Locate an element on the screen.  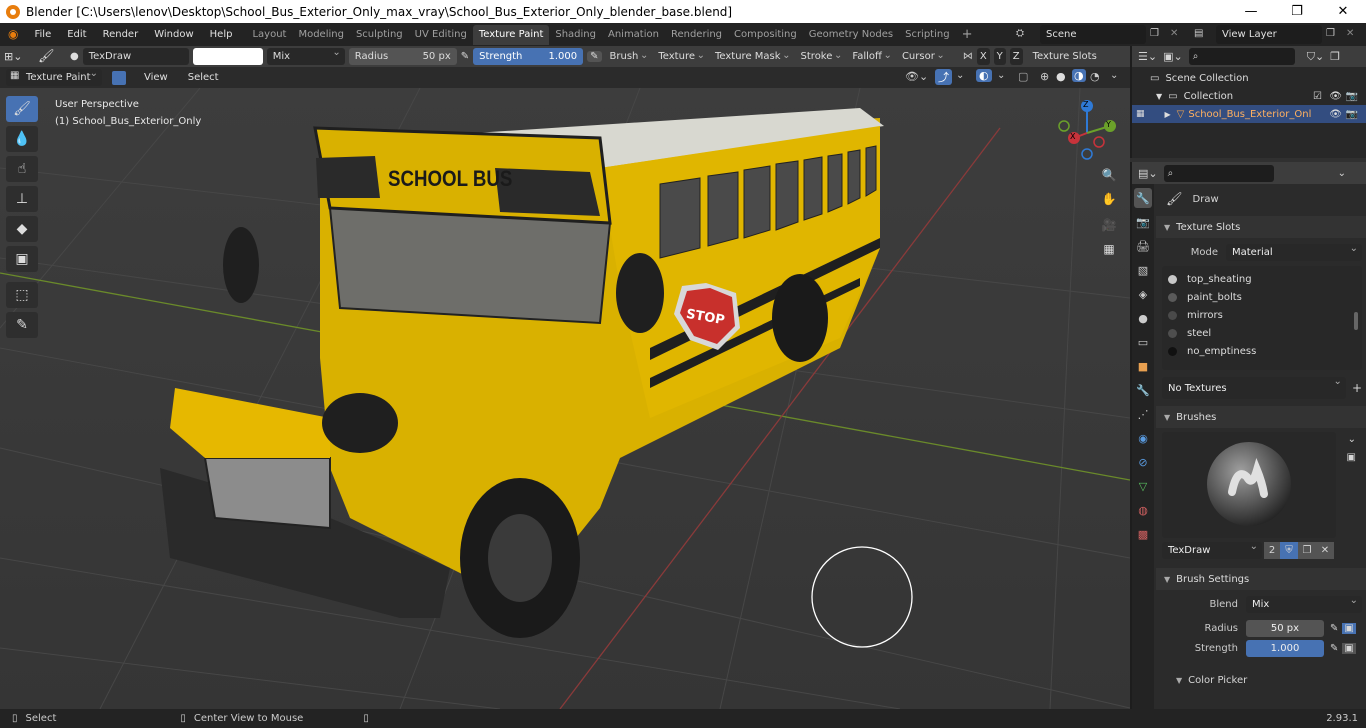
maximize-button: ❐ is located at coordinates (1297, 11).